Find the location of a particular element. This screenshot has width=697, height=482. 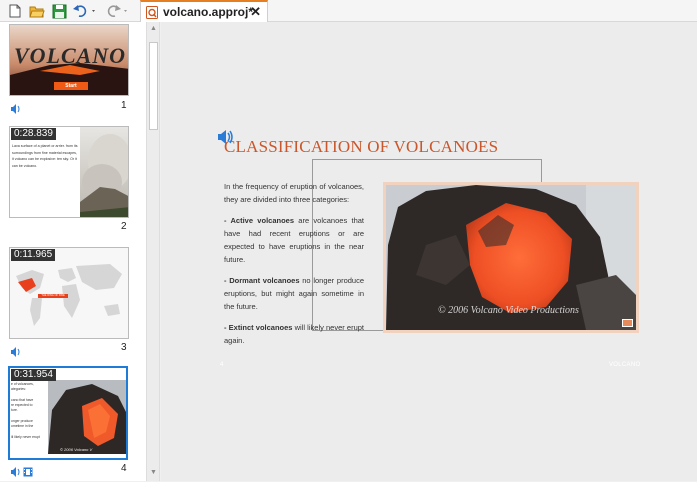

slide-number-3: 3 is located at coordinates (124, 347).